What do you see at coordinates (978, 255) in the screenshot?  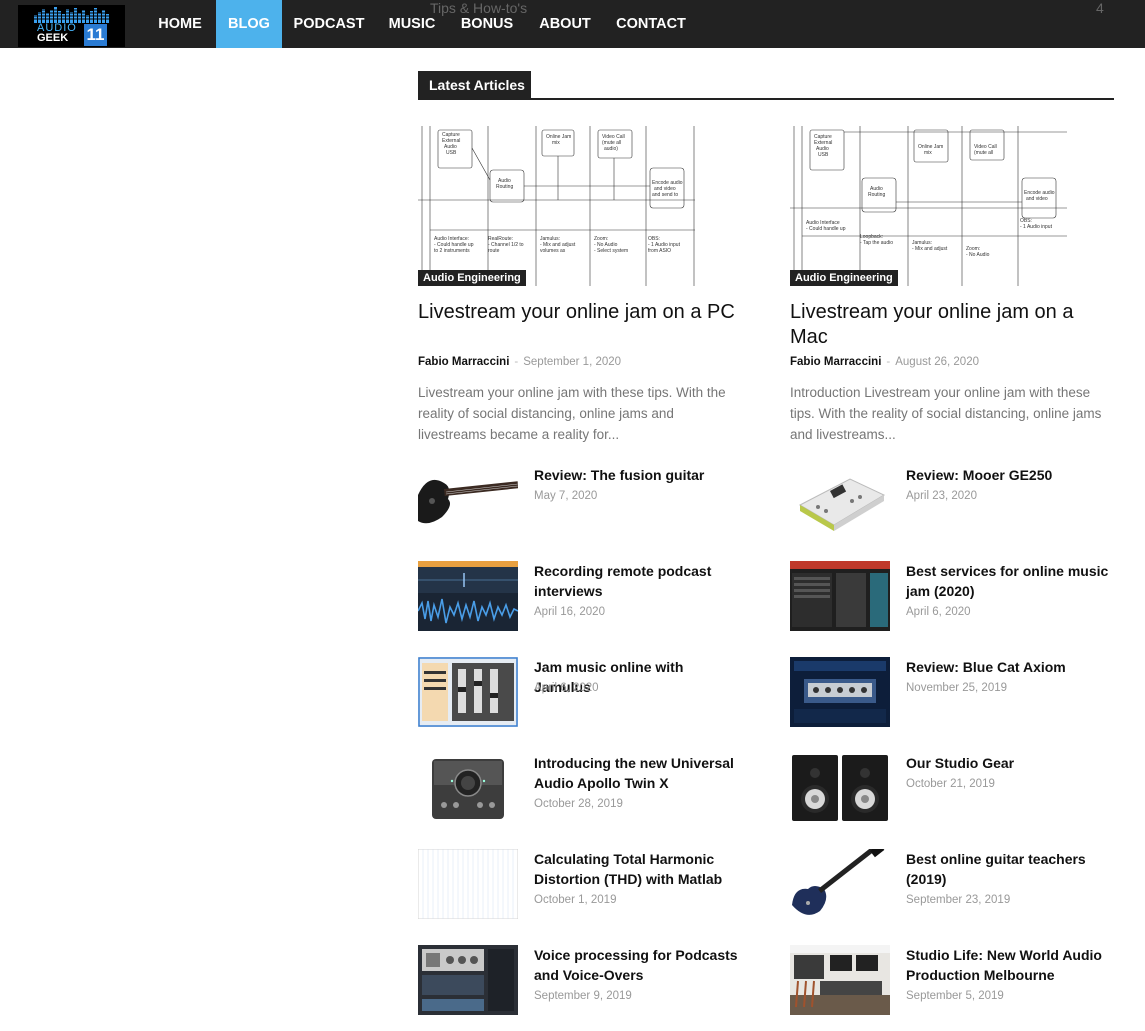 I see `svg-text: - No Audio` at bounding box center [978, 255].